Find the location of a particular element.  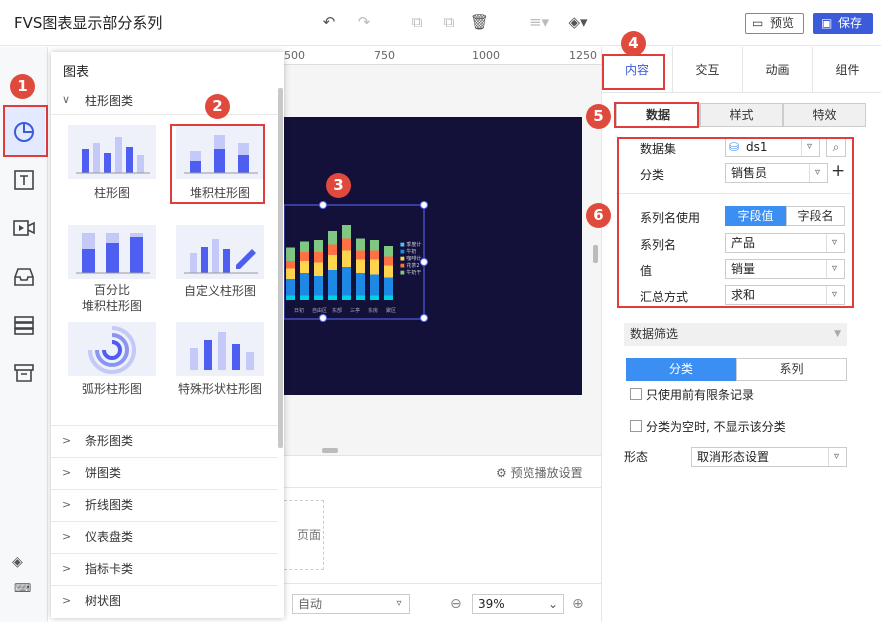

align-icon: ≡▾ is located at coordinates (539, 22).